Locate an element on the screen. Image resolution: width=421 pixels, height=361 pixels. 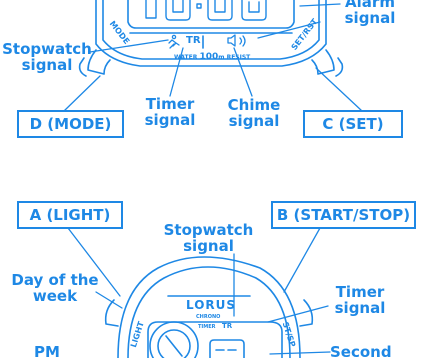
water-resist-text: WATER 100m RESIST is located at coordinates (212, 57).